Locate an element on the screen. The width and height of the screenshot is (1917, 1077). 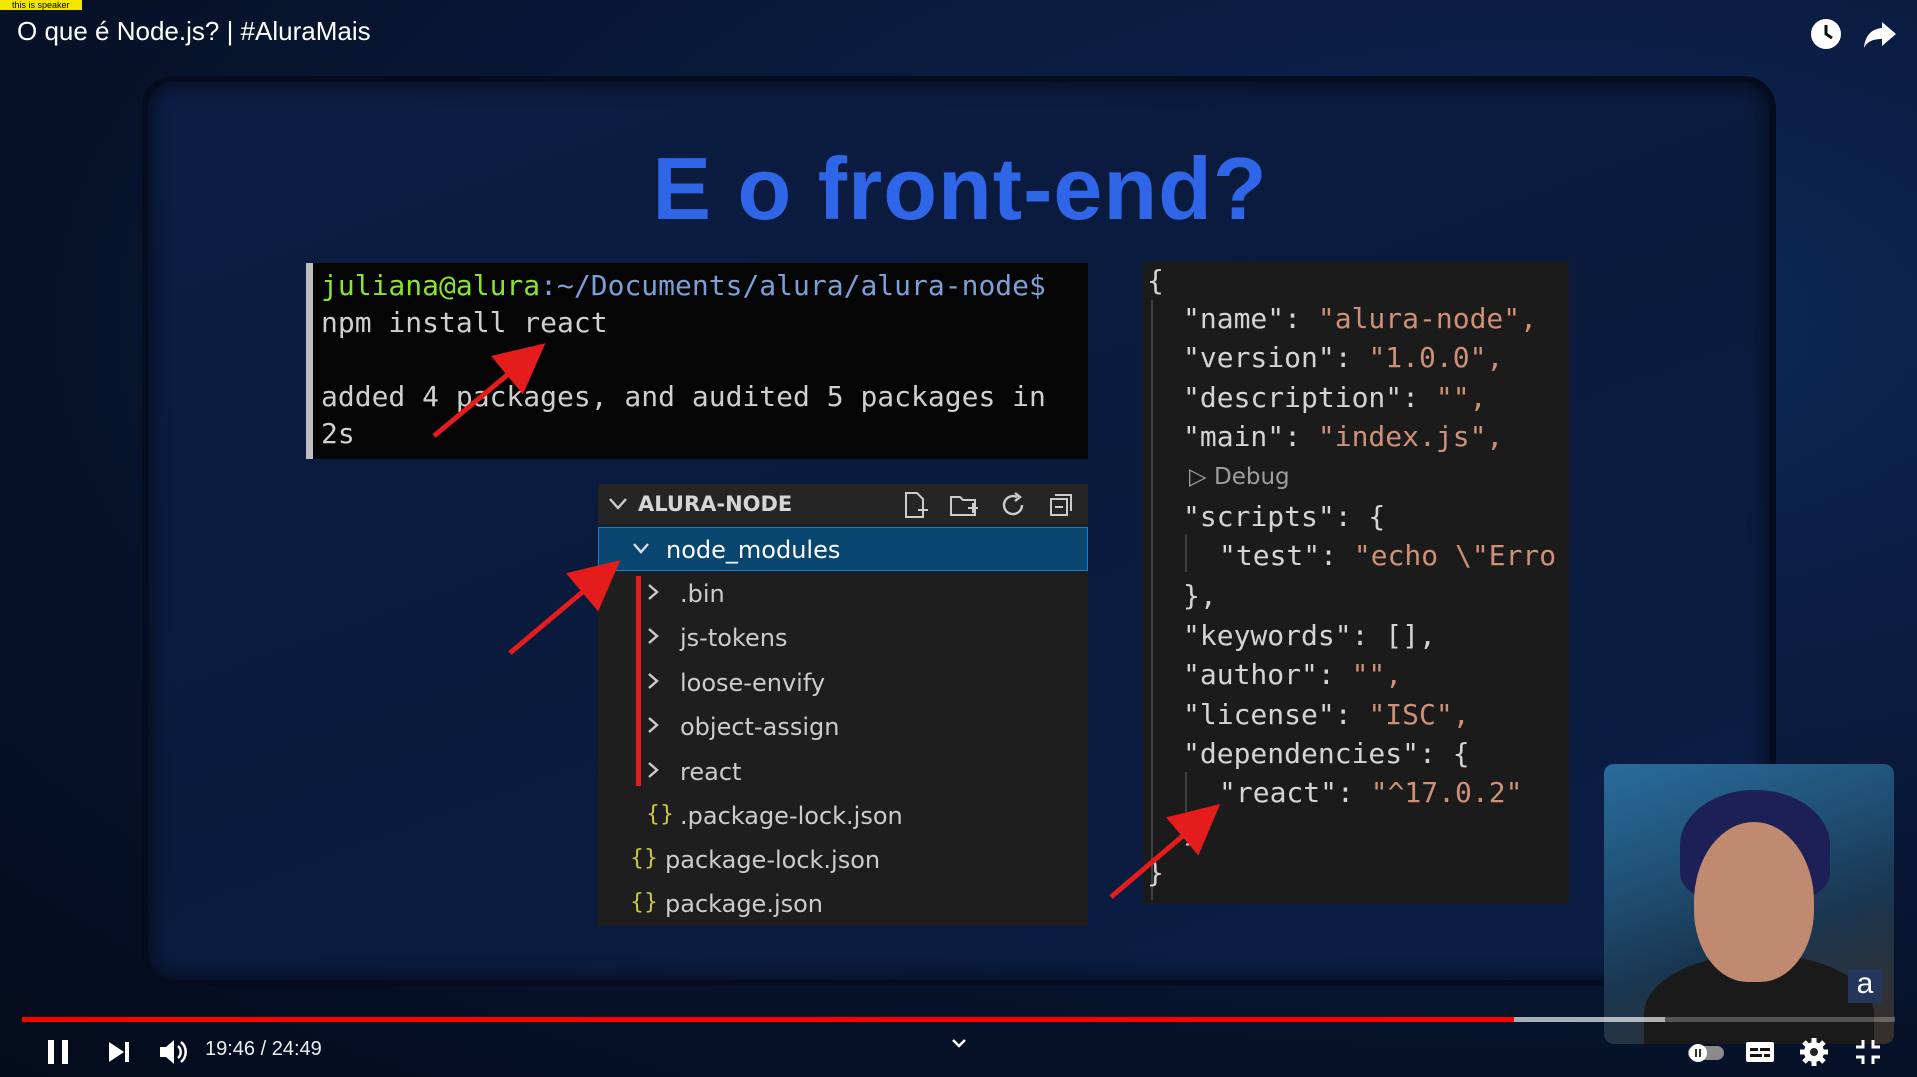
explorer-root-label: ALURA-NODE is located at coordinates (715, 504).